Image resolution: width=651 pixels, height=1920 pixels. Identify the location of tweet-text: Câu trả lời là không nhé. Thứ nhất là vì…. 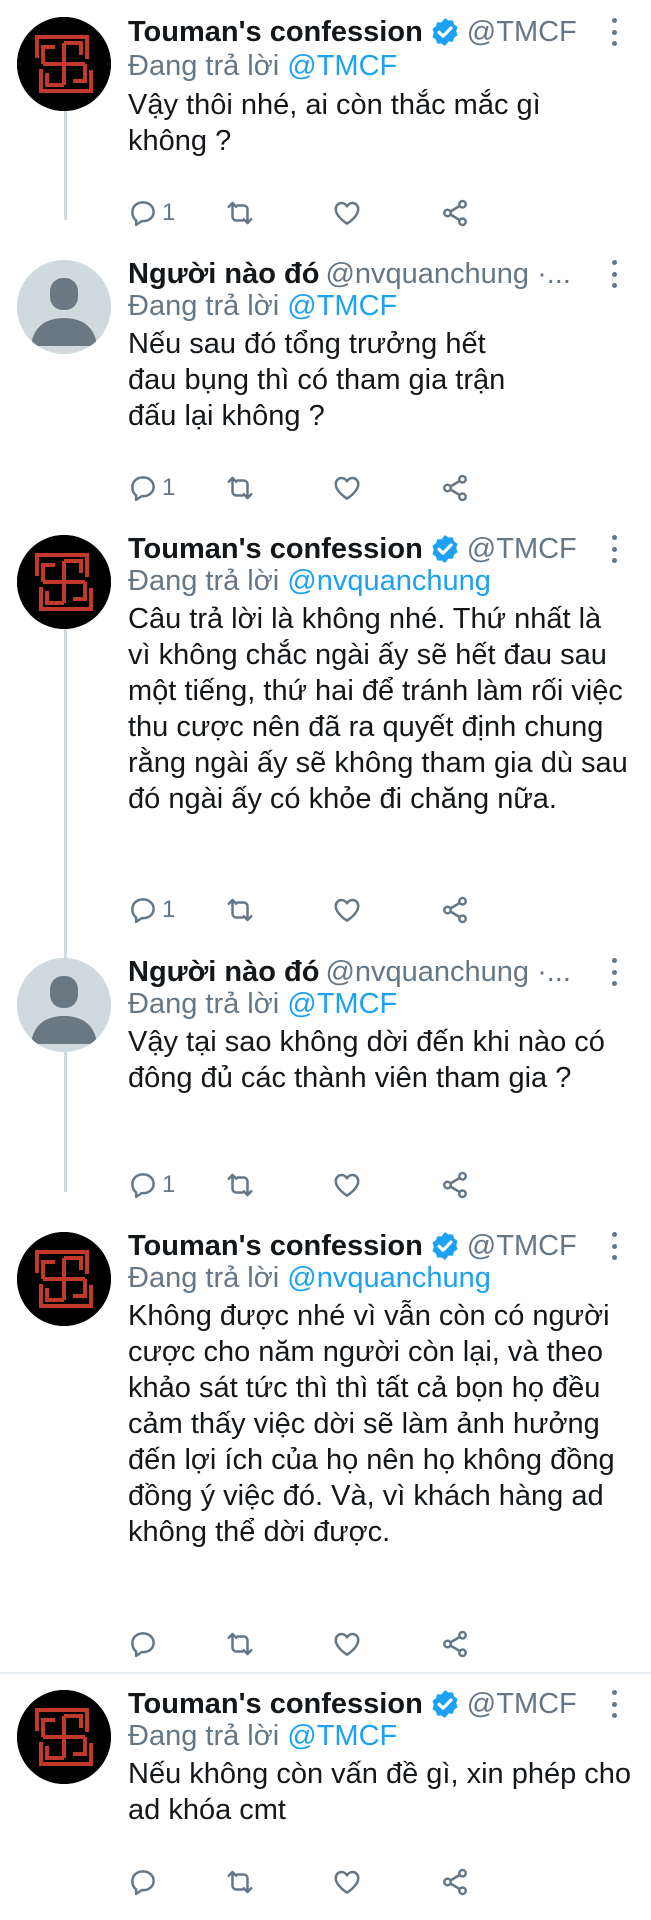
(378, 709).